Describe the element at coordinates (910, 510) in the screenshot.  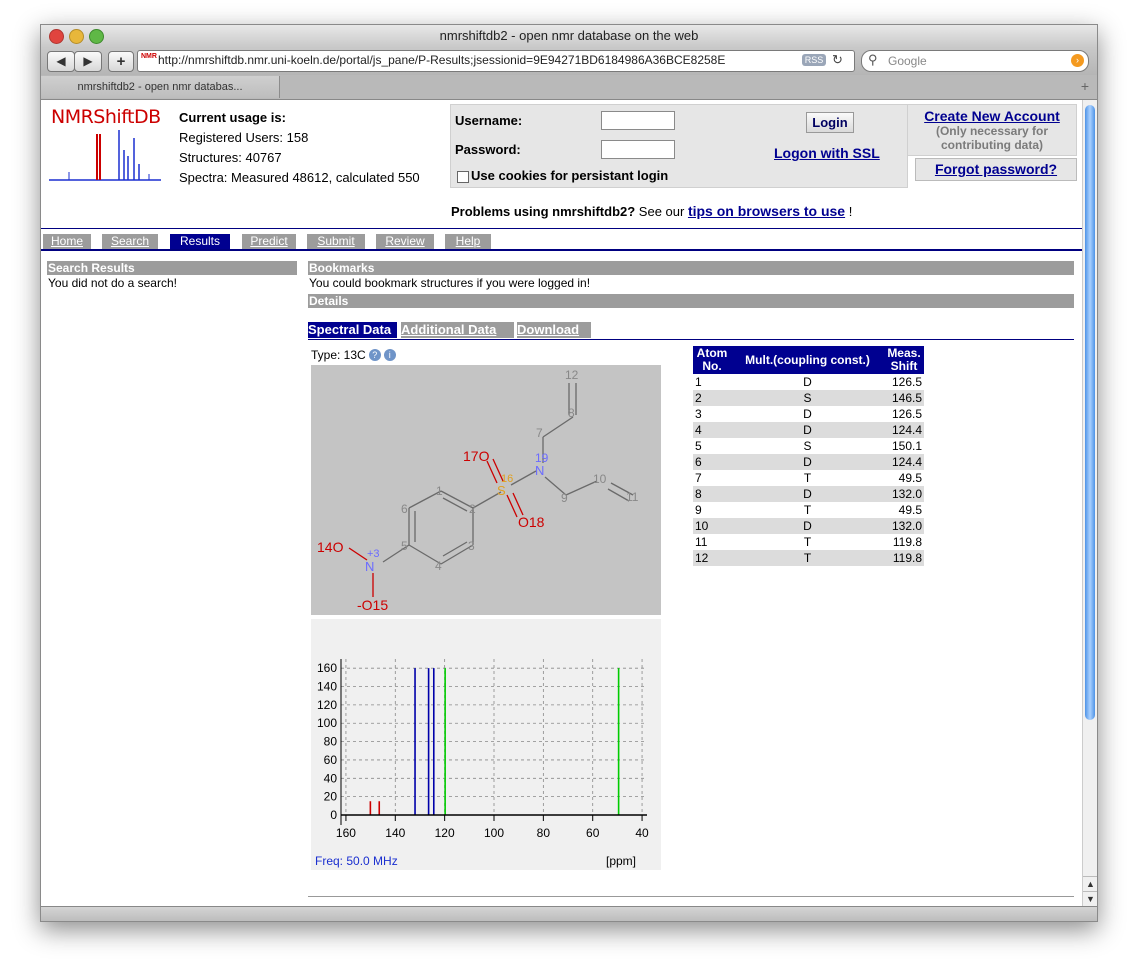
I see `shift-cell: 49.5` at that location.